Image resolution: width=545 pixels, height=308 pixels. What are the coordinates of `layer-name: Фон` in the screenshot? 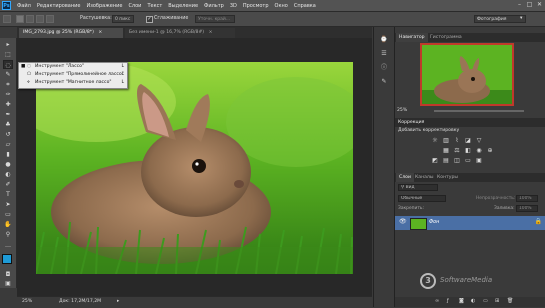 It's located at (434, 223).